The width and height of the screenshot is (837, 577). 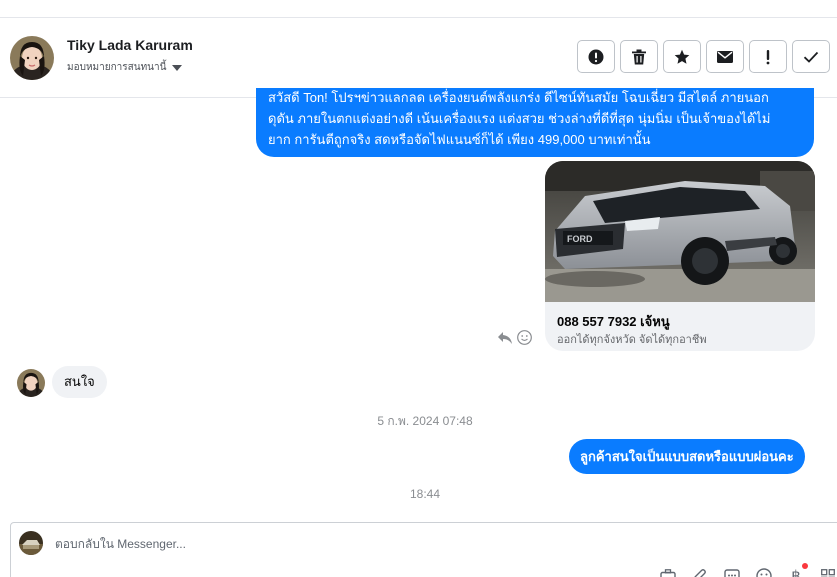 I want to click on message-hover-actions, so click(x=514, y=337).